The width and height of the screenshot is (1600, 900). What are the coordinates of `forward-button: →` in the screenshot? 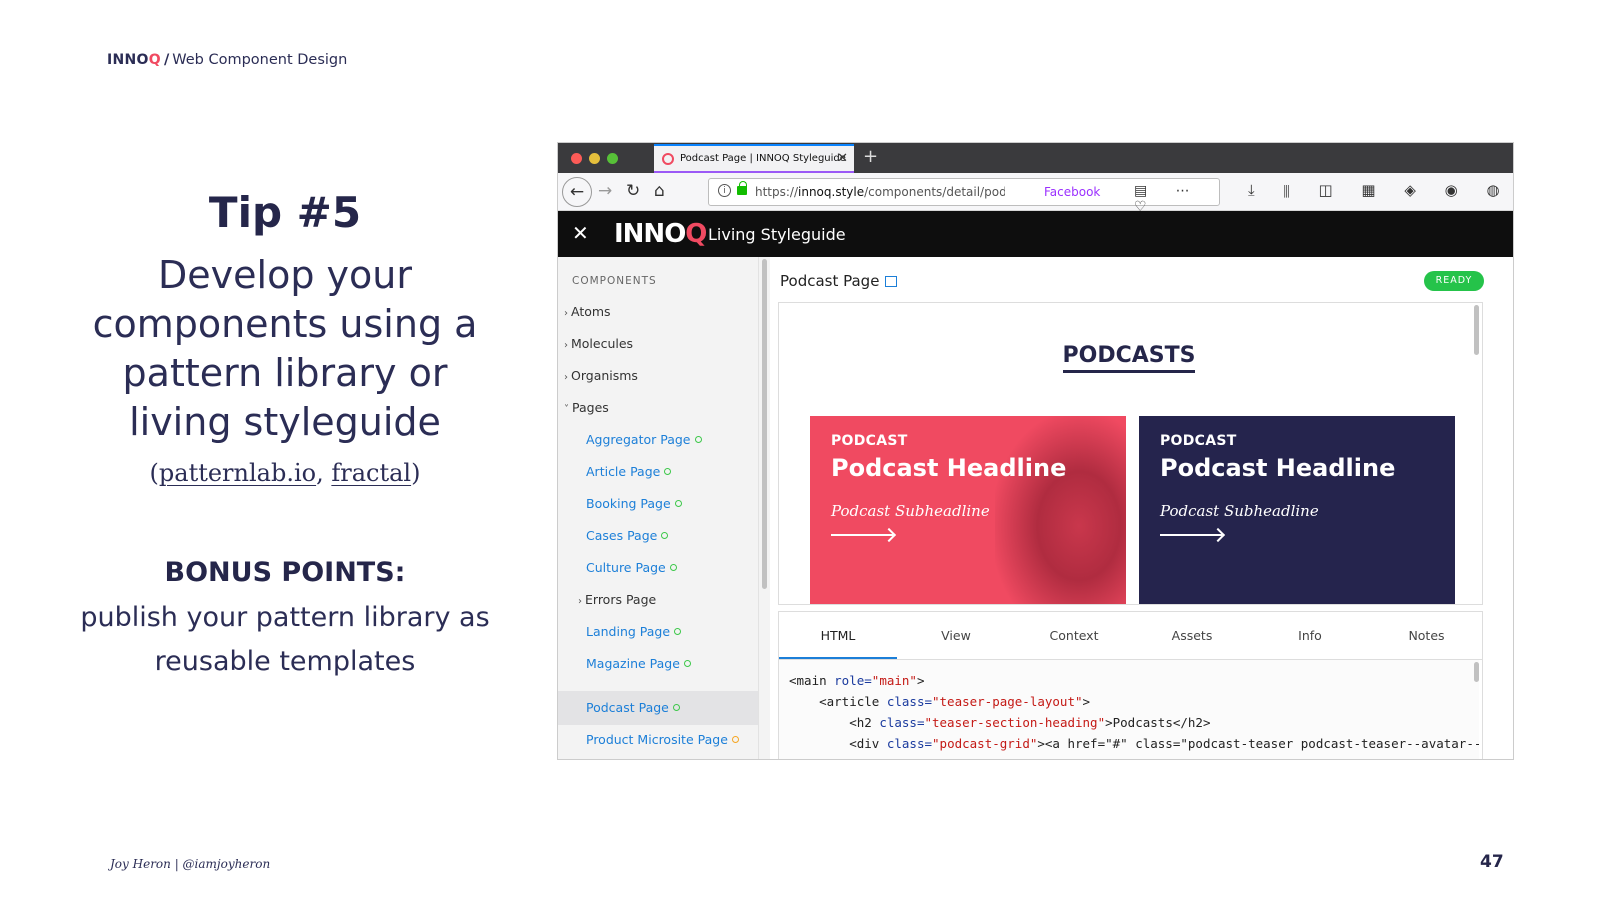 It's located at (605, 191).